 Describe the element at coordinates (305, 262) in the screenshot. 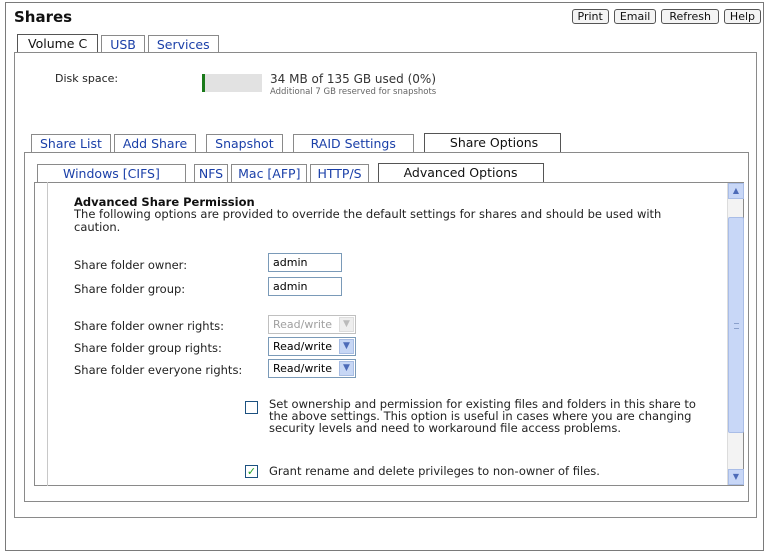

I see `owner-input` at that location.